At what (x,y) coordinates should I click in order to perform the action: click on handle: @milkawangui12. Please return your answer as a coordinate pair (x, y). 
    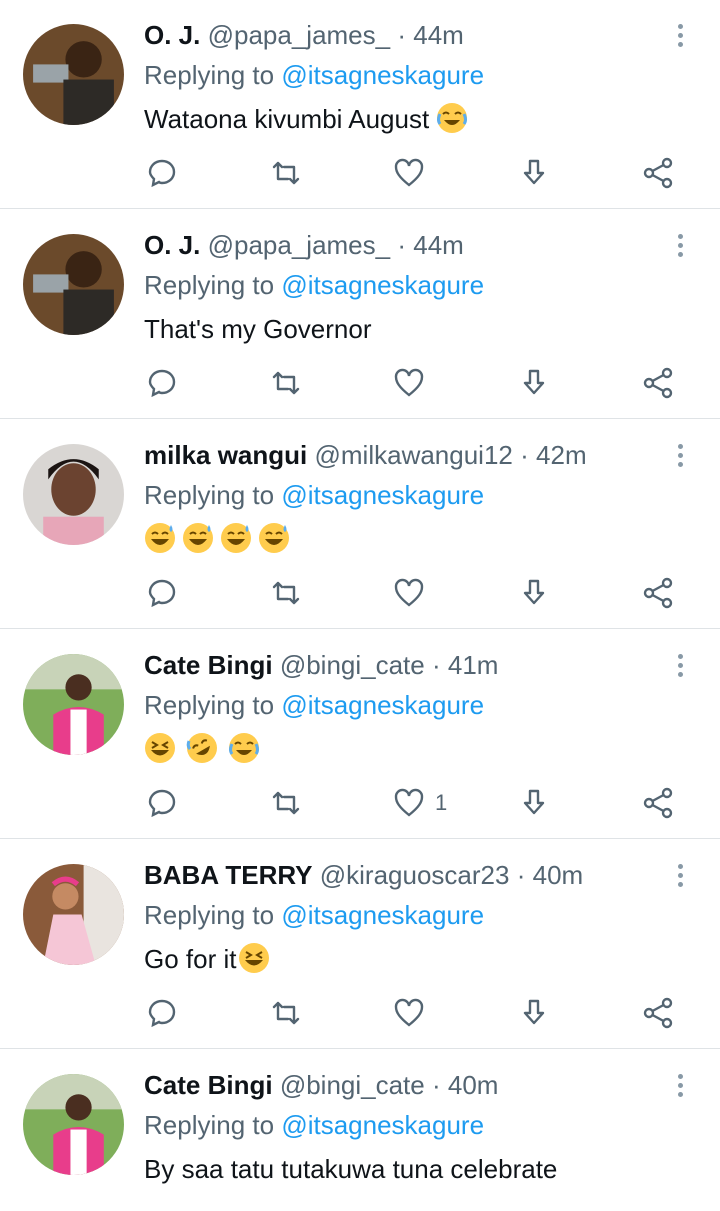
    Looking at the image, I should click on (414, 455).